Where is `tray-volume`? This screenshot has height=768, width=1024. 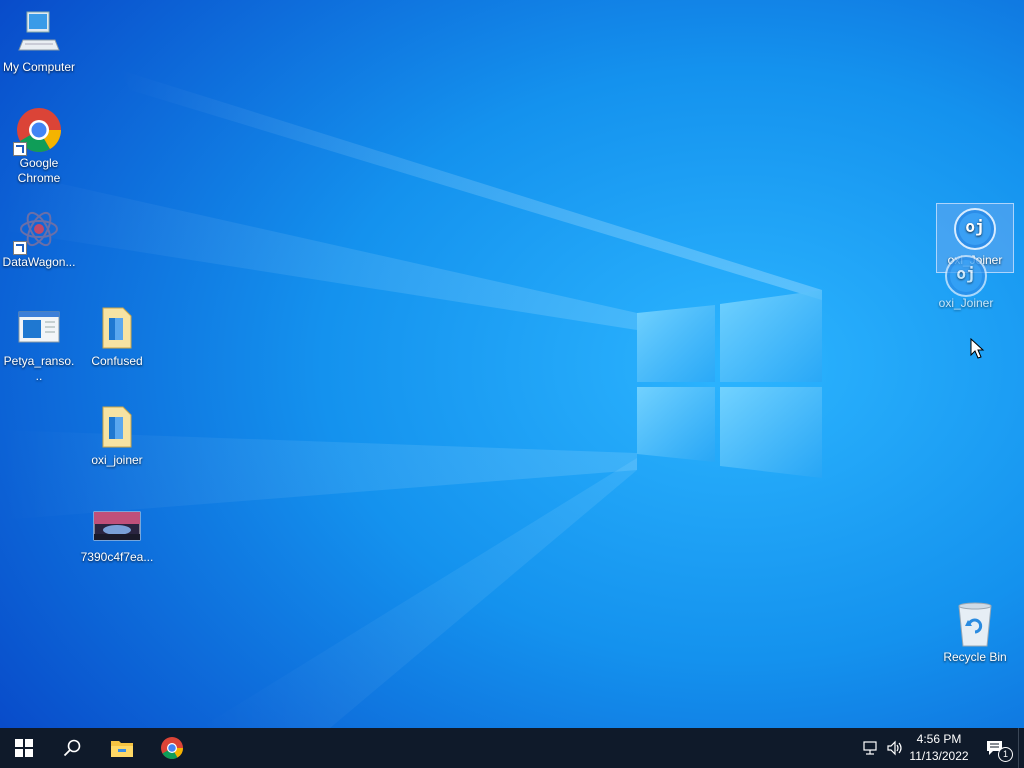 tray-volume is located at coordinates (895, 748).